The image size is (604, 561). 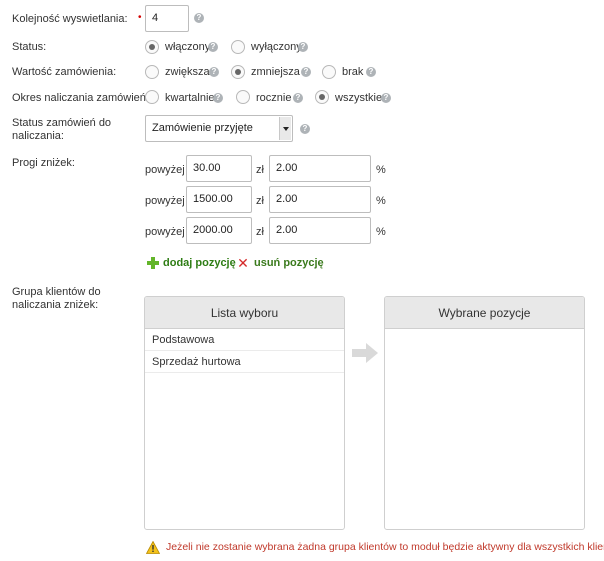 I want to click on list-item: Sprzedaż hurtowa, so click(x=244, y=362).